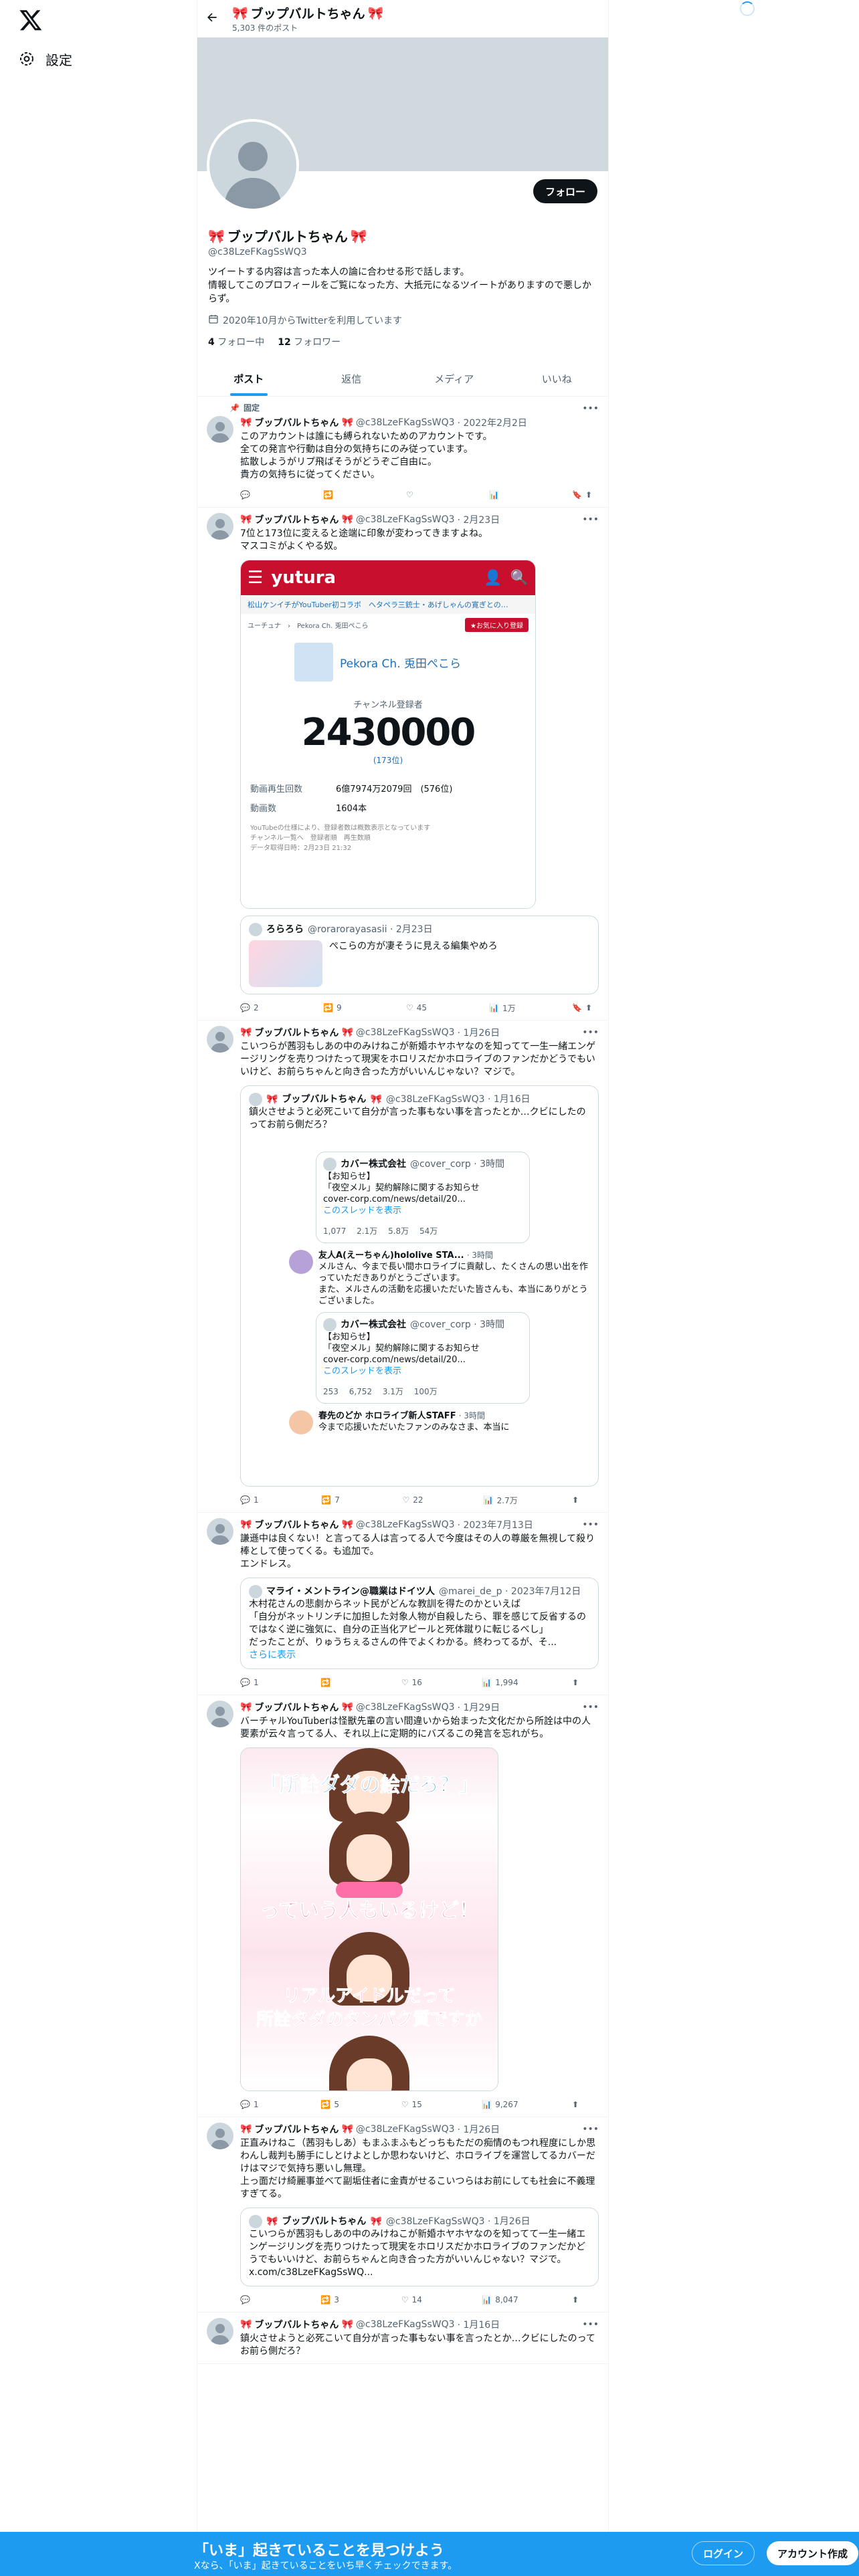  What do you see at coordinates (364, 540) in the screenshot?
I see `tweet-text: 7位と173位に変えると途端に印象が変わってきますよね。 マスコミがよくやる奴。` at bounding box center [364, 540].